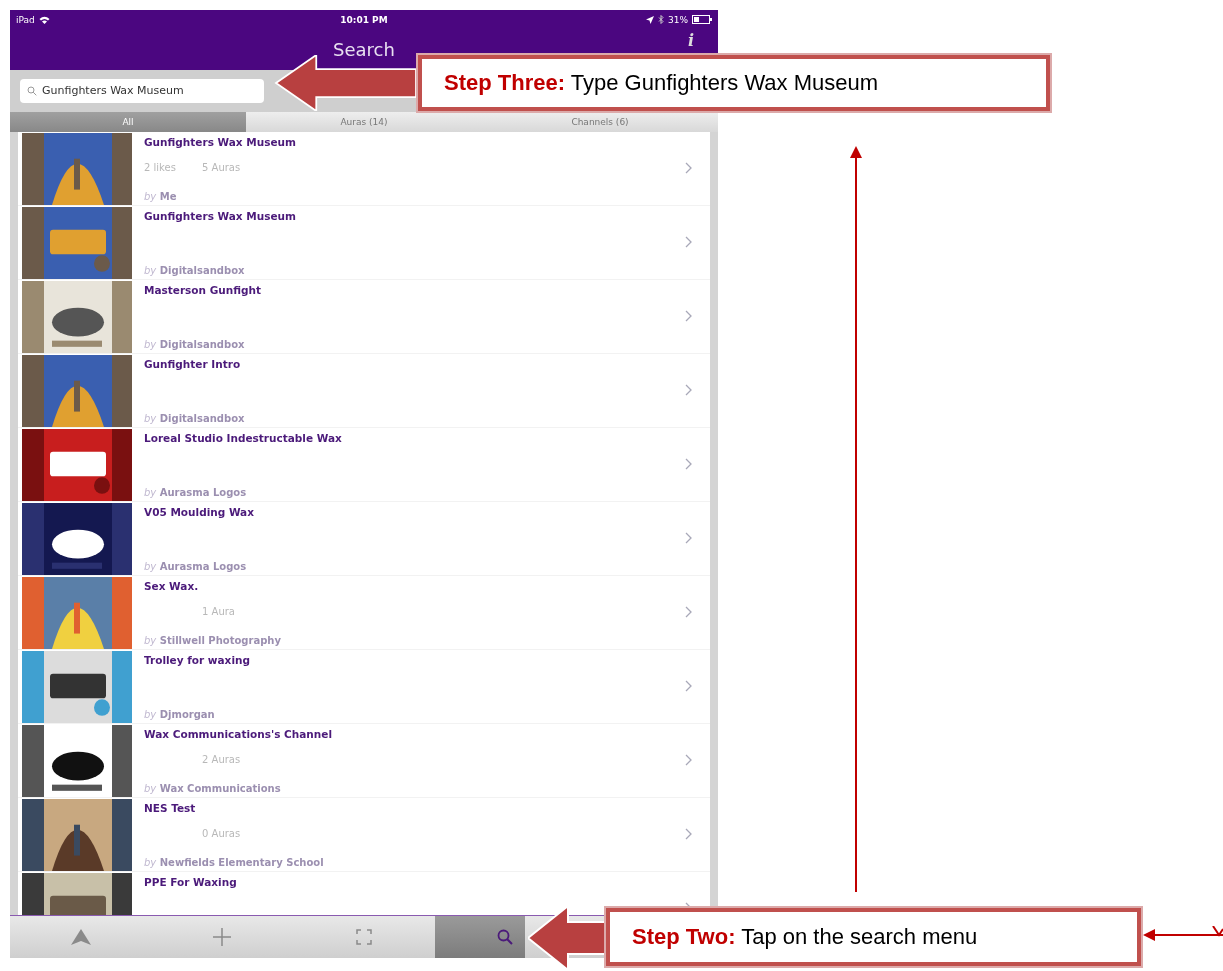  What do you see at coordinates (364, 242) in the screenshot?
I see `result-row: Gunfighters Wax Museum by Digitalsandbox` at bounding box center [364, 242].